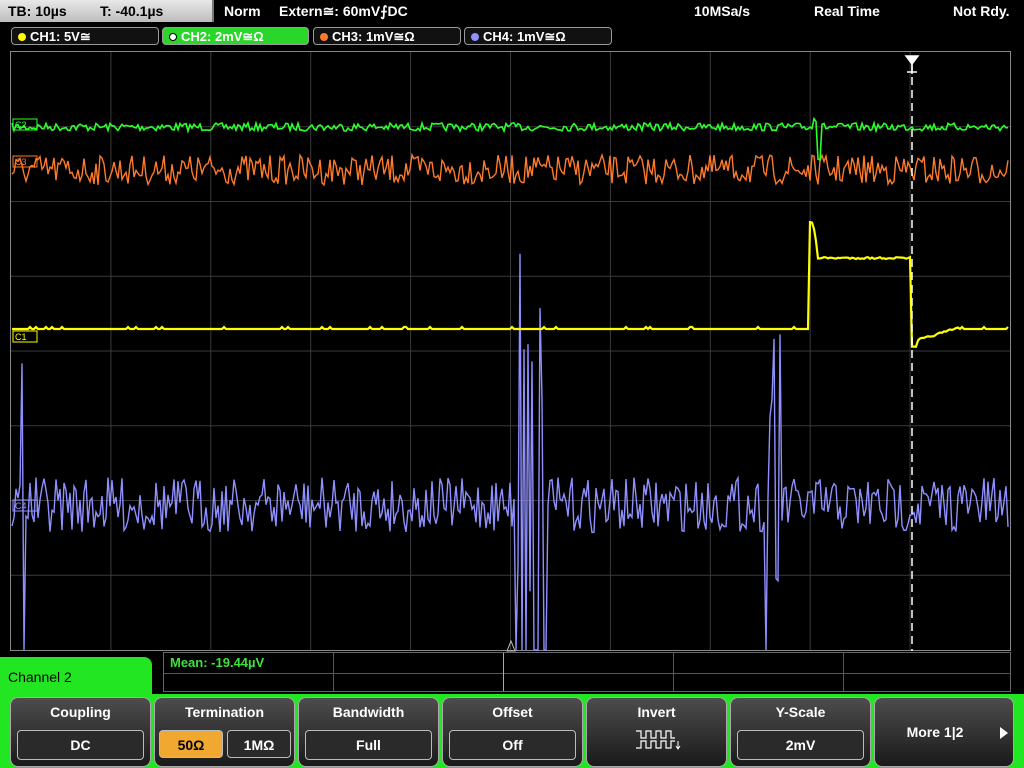 This screenshot has height=768, width=1024. I want to click on invert-waveform-icon, so click(658, 740).